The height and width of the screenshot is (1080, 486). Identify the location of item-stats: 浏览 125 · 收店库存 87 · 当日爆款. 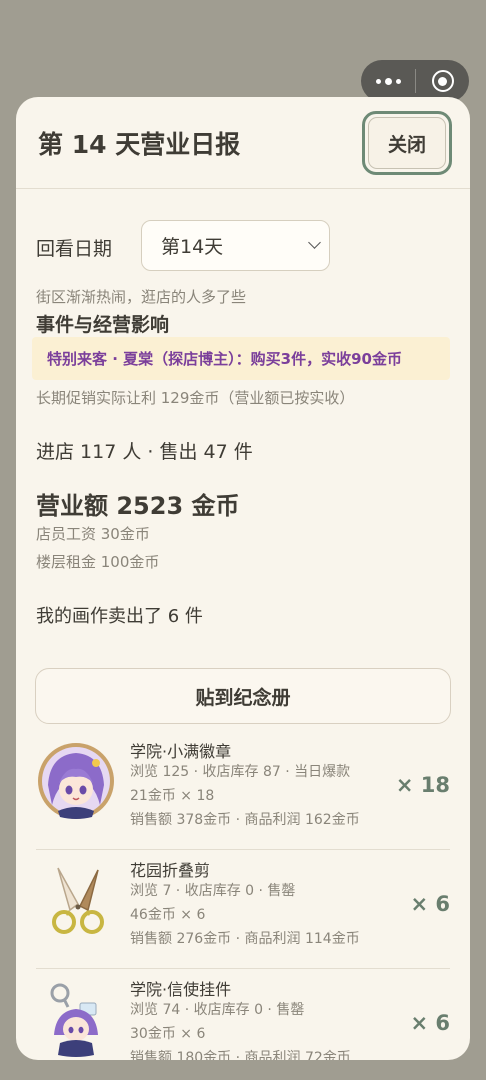
(240, 772).